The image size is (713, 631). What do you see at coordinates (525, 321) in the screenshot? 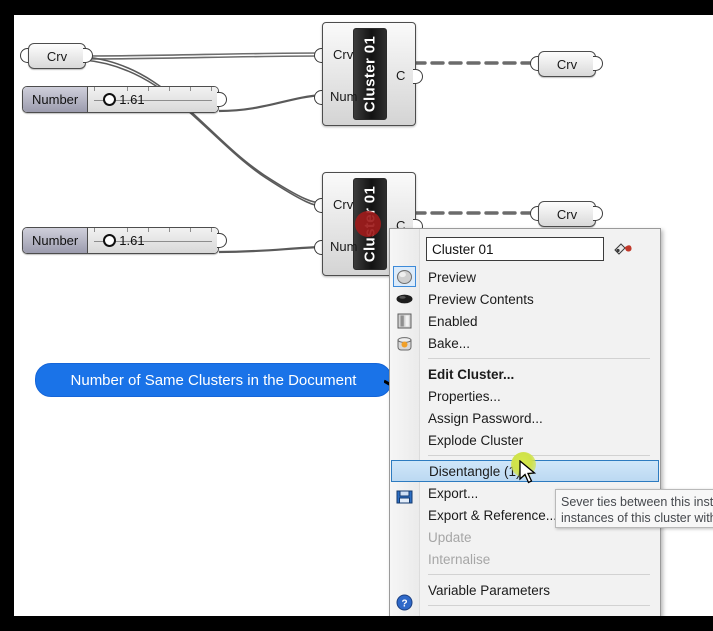
I see `menu-item-enabled: Enabled` at bounding box center [525, 321].